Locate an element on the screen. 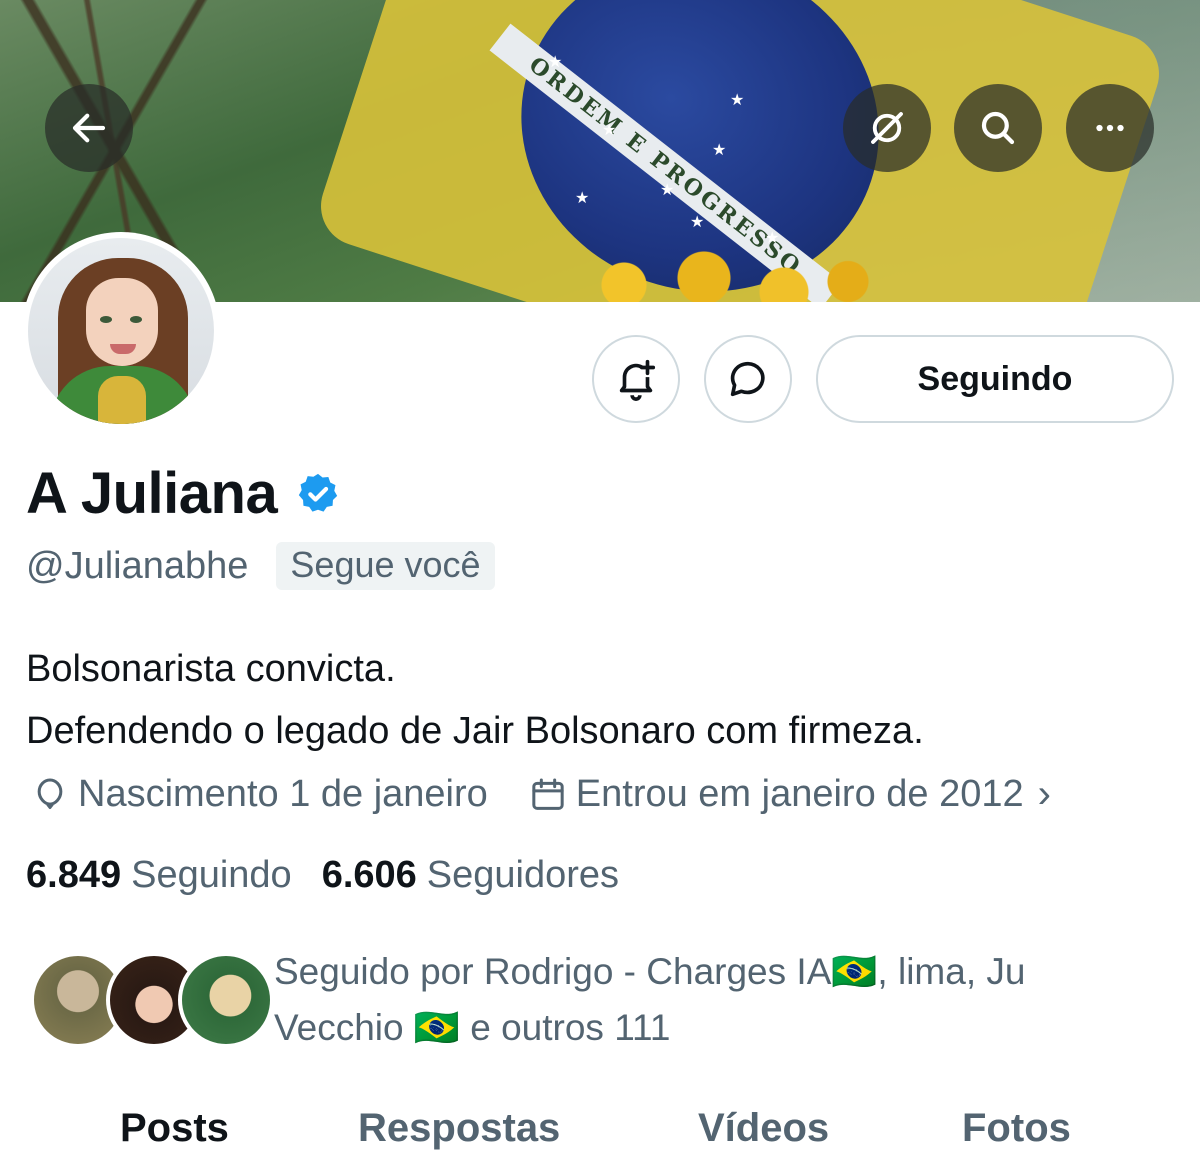 Image resolution: width=1200 pixels, height=1158 pixels. chevron-right-icon: › is located at coordinates (1044, 794).